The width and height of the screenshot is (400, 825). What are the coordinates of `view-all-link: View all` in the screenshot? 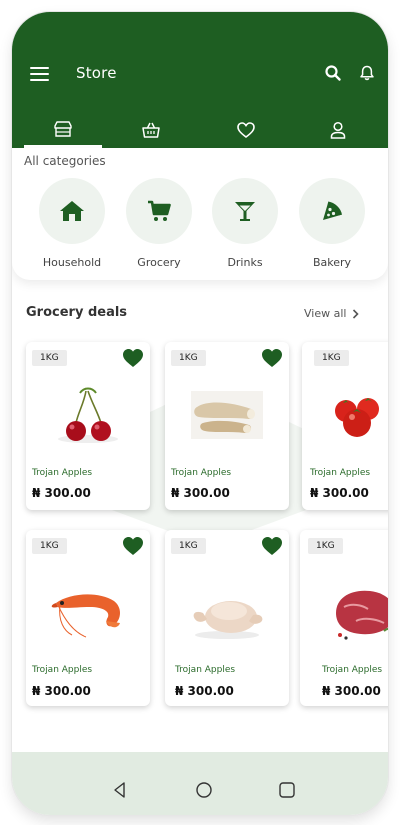 It's located at (332, 313).